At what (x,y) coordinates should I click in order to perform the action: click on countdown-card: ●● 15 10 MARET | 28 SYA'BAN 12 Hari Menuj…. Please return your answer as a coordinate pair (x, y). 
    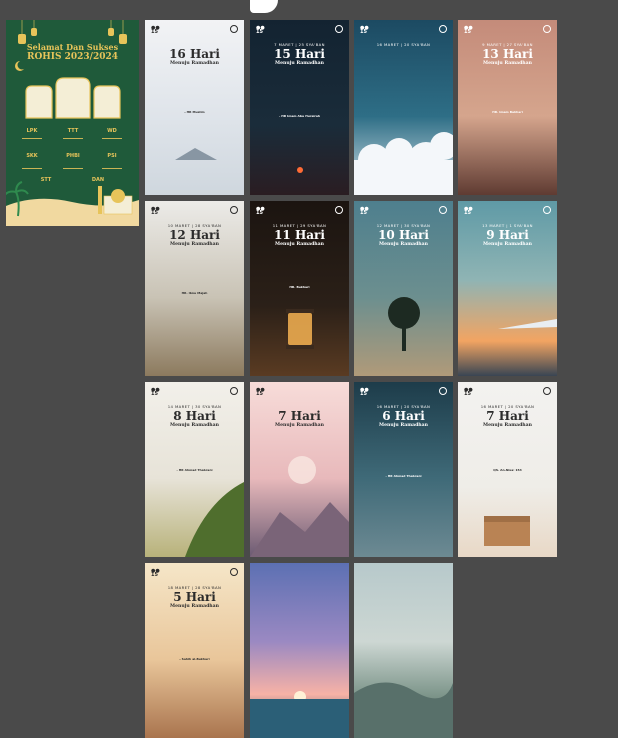
    Looking at the image, I should click on (194, 288).